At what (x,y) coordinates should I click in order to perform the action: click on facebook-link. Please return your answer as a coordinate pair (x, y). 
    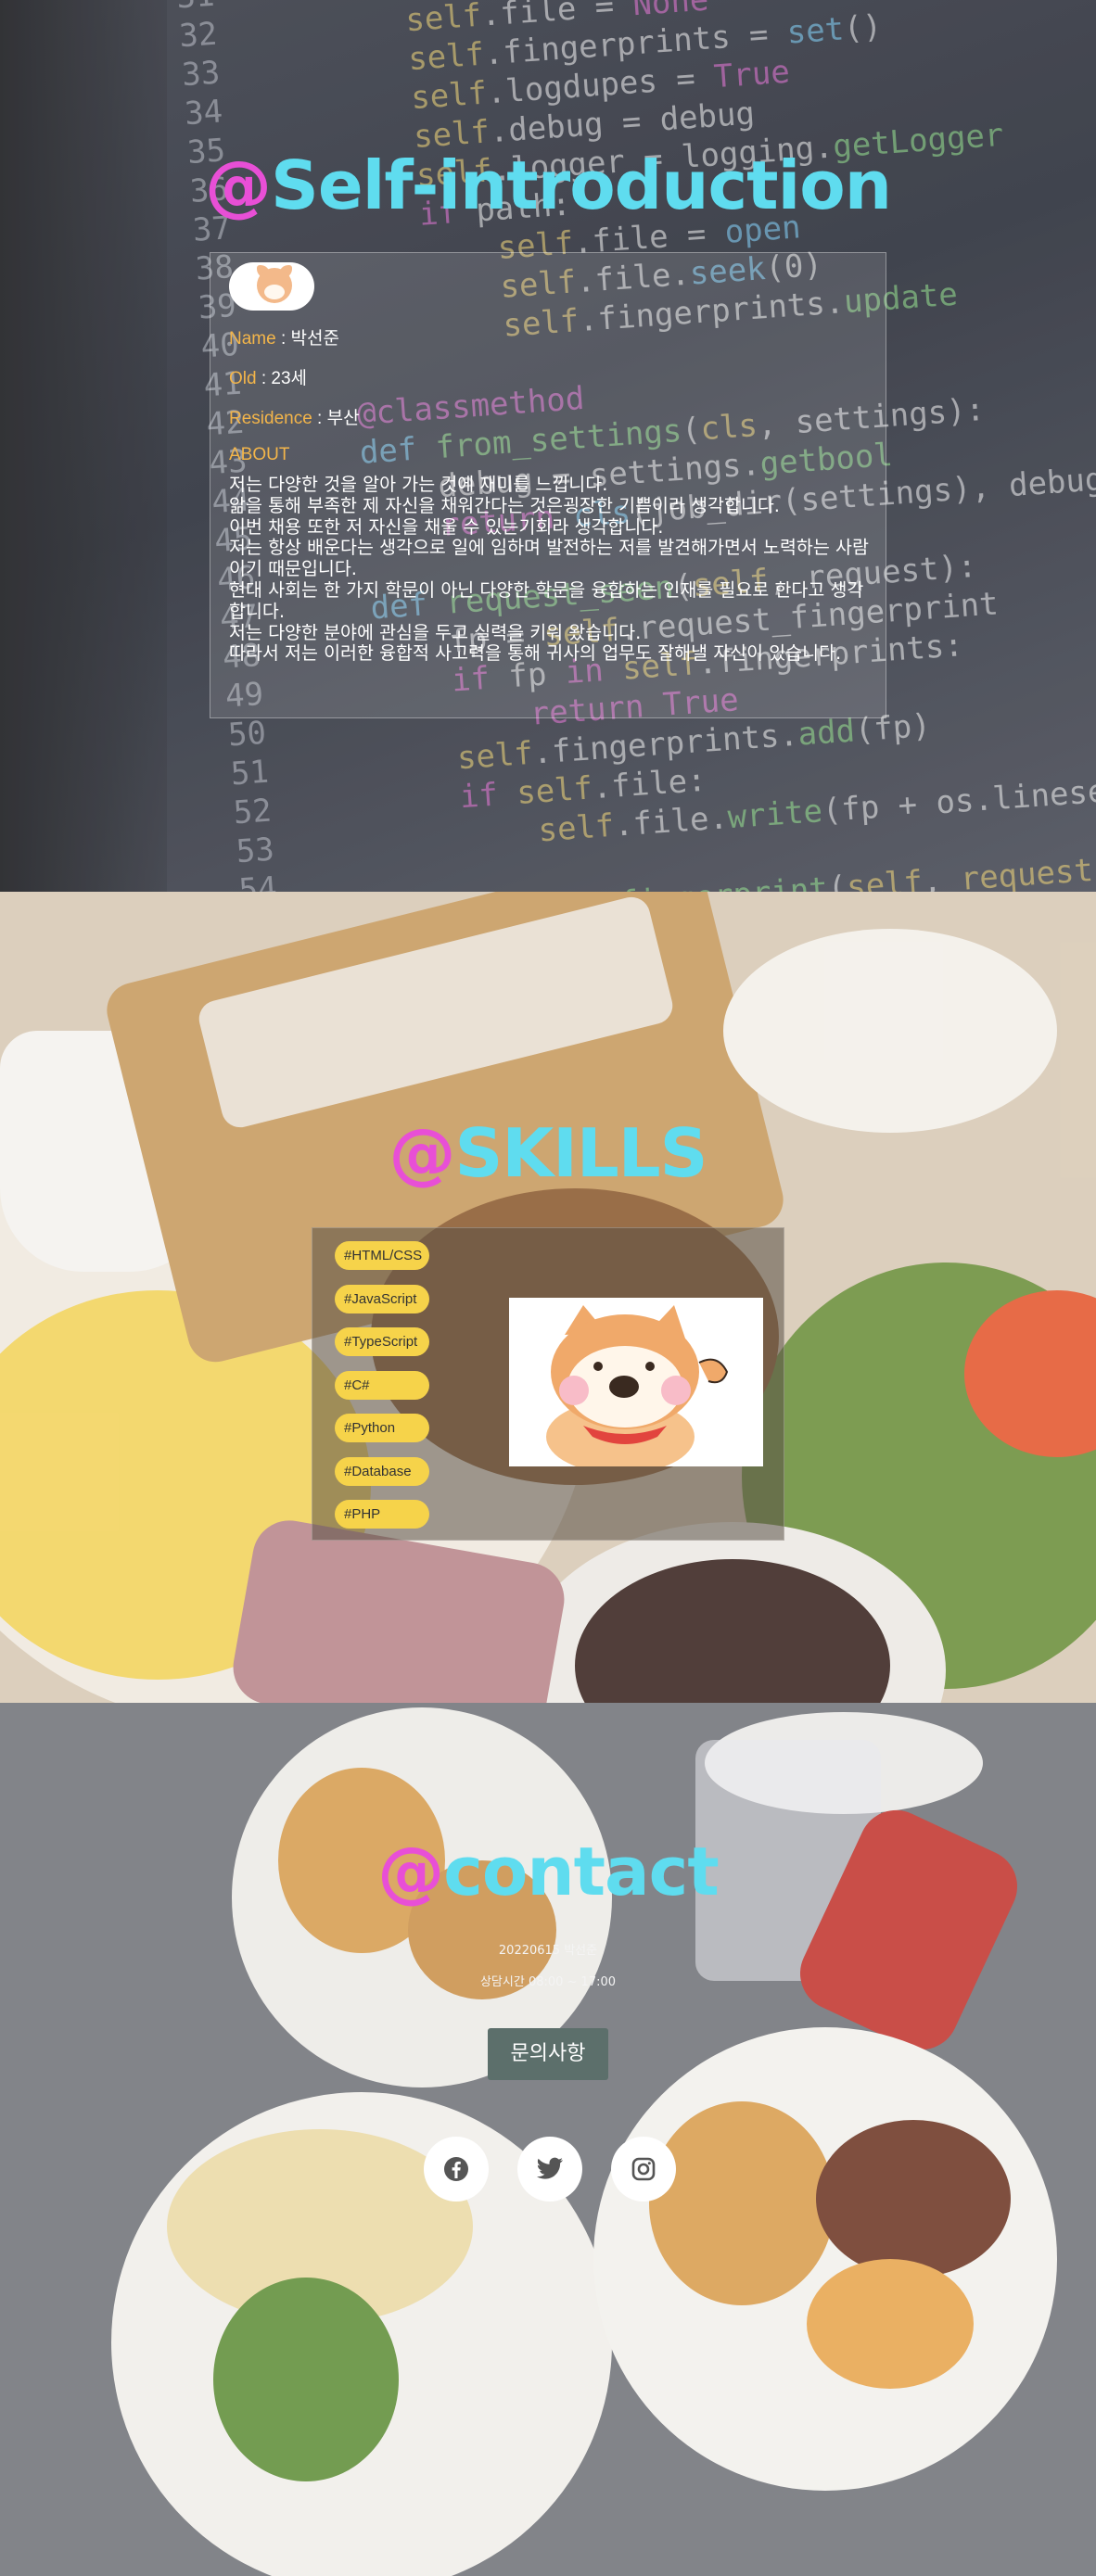
    Looking at the image, I should click on (456, 2169).